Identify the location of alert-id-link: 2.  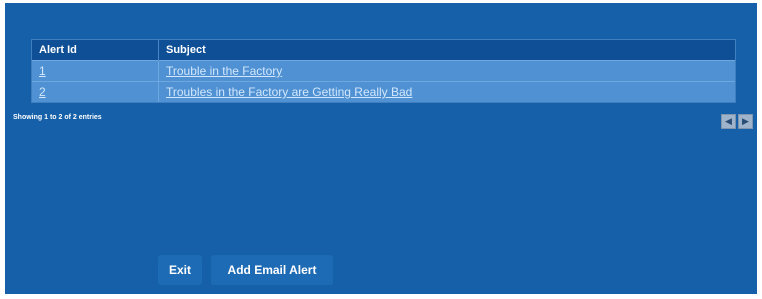
(42, 92).